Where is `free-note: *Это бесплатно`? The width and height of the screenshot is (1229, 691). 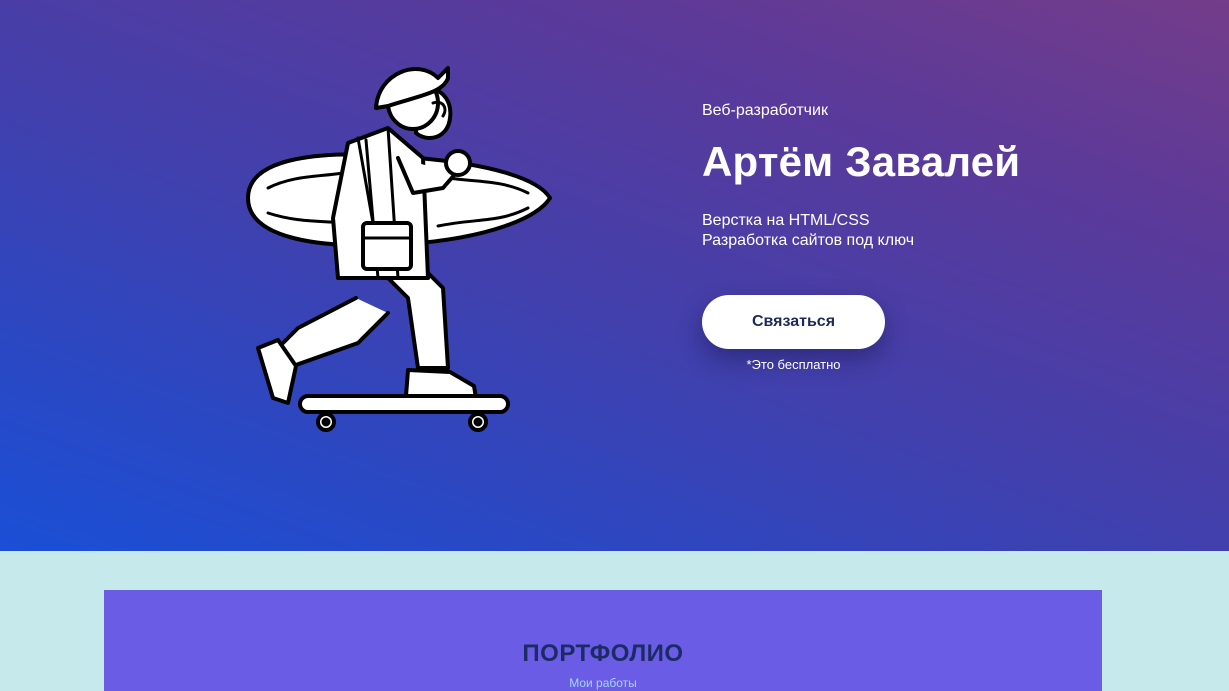
free-note: *Это бесплатно is located at coordinates (793, 364).